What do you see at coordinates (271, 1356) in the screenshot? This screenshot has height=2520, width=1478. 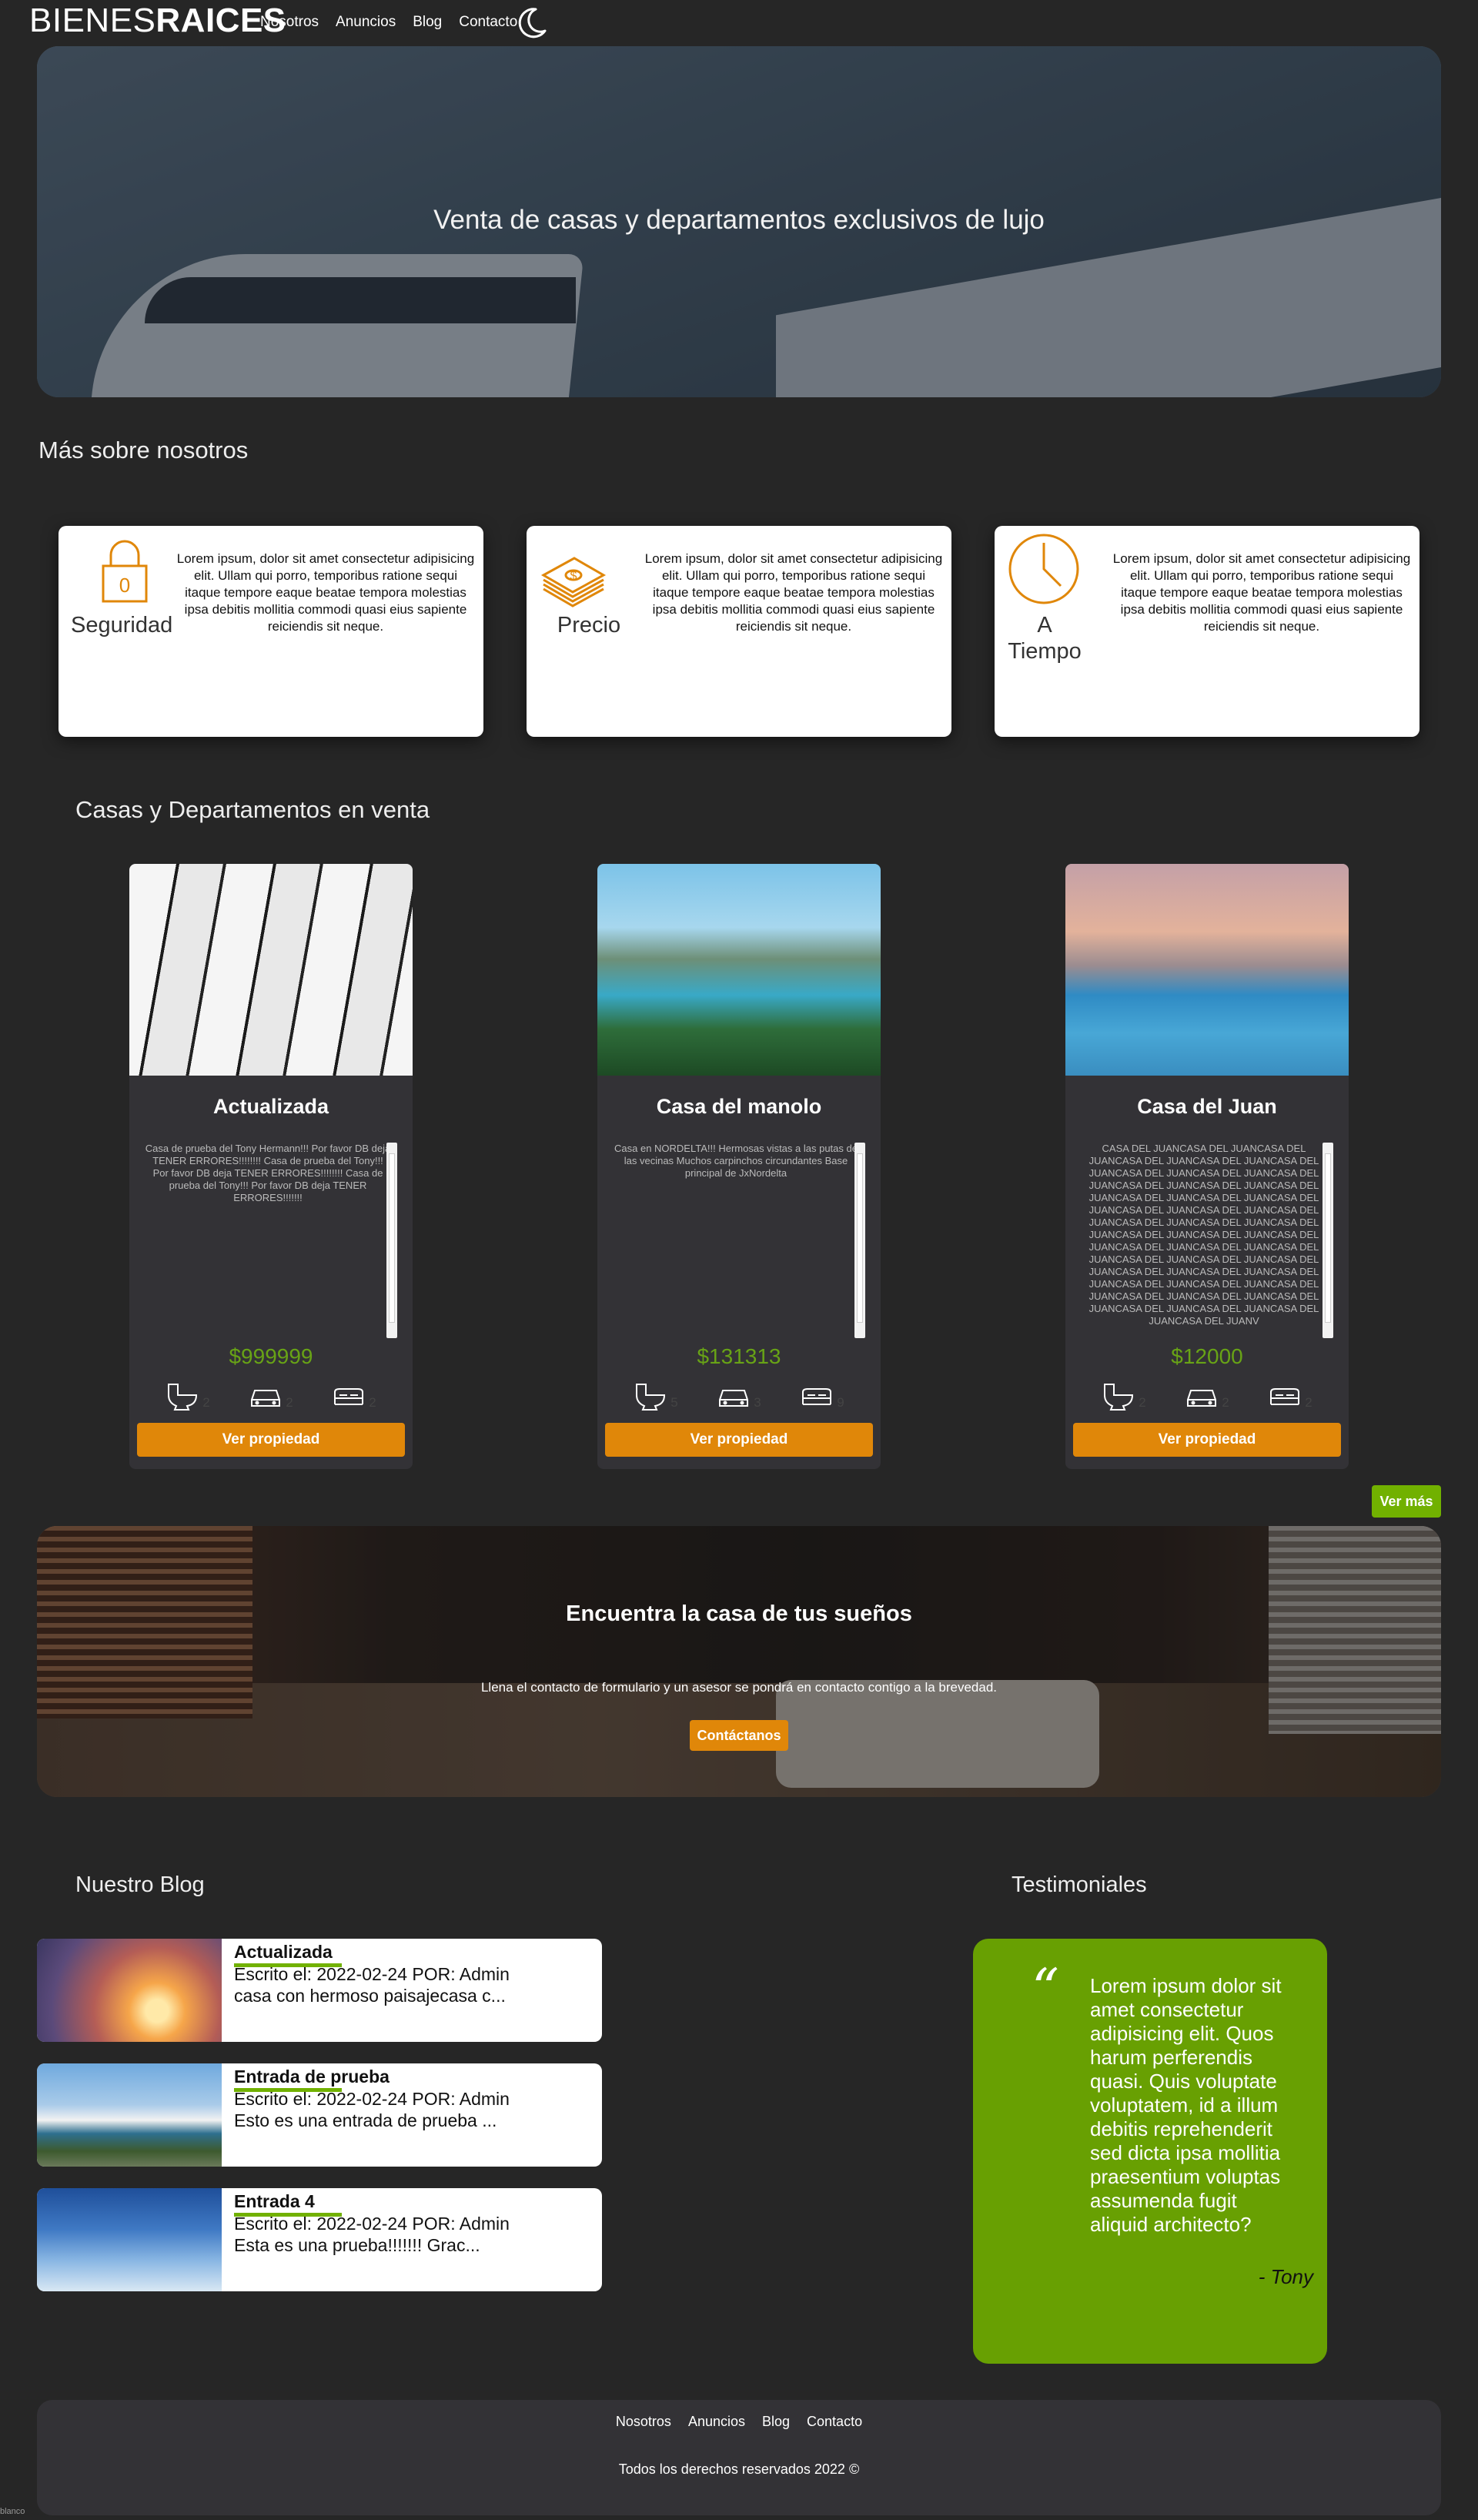 I see `listing-price: $999999` at bounding box center [271, 1356].